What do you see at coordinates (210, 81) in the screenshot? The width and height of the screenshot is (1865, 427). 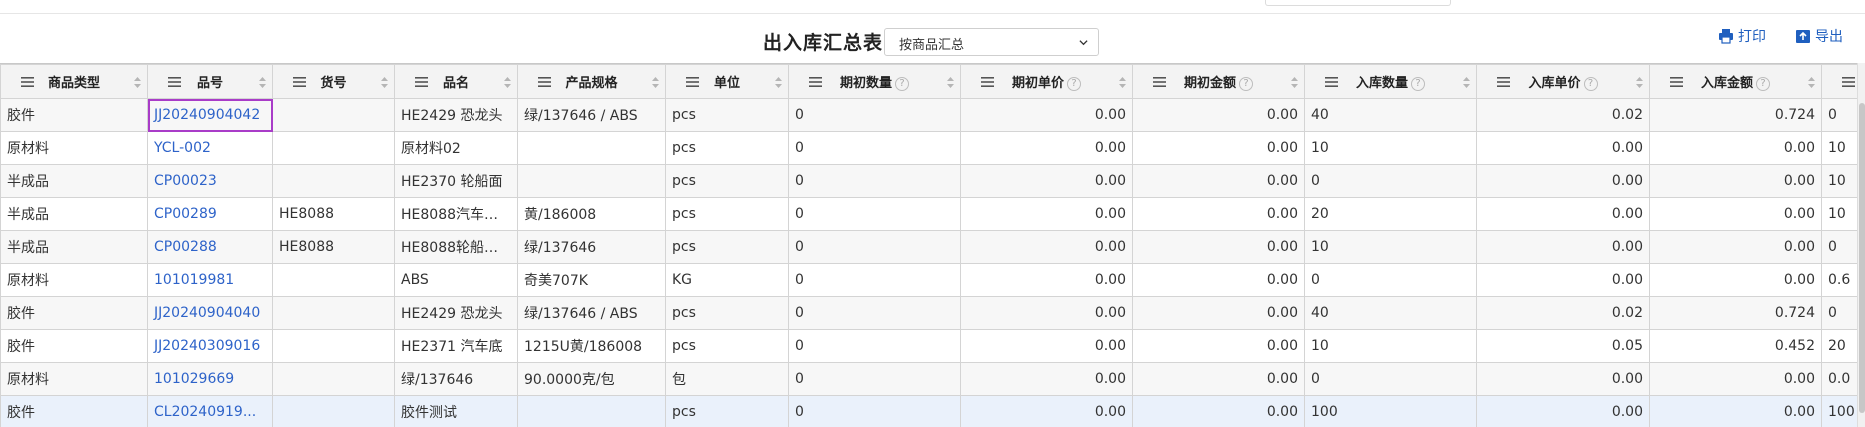 I see `column-header: 品号` at bounding box center [210, 81].